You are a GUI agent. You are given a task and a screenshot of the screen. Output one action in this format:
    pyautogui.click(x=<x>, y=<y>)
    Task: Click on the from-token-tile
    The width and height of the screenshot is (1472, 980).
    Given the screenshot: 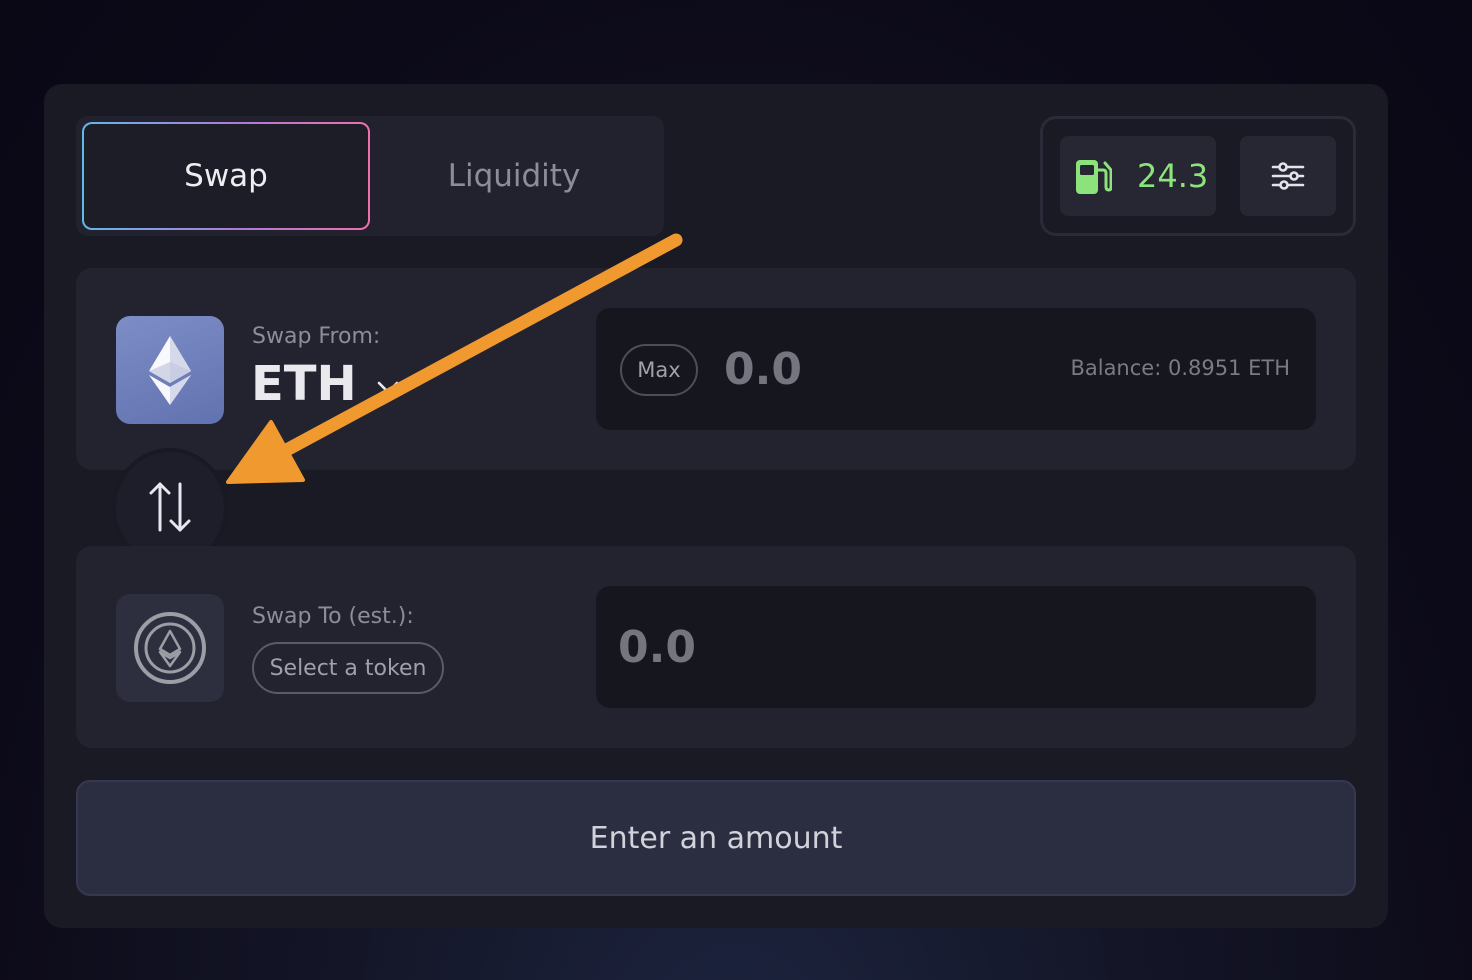 What is the action you would take?
    pyautogui.click(x=170, y=370)
    